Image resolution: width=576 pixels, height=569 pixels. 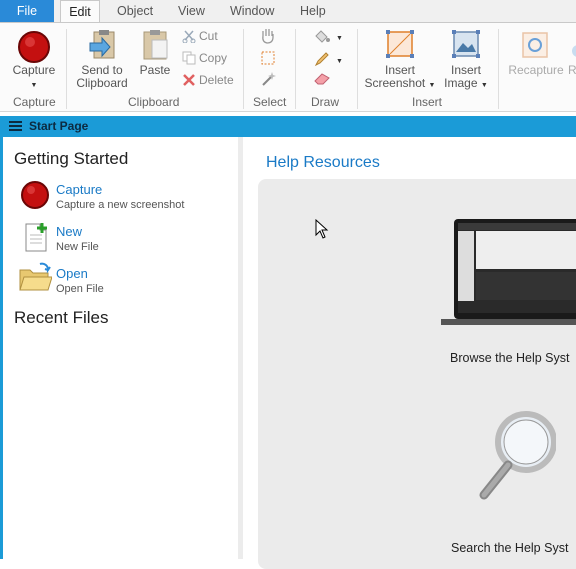 I want to click on recapture-button: Recapture, so click(x=536, y=70).